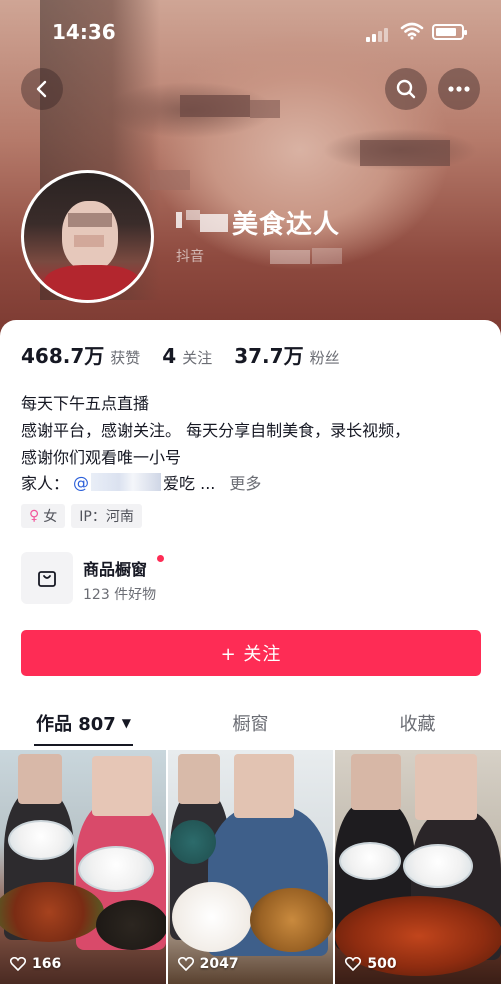  Describe the element at coordinates (84, 32) in the screenshot. I see `status-time: 14:36` at that location.